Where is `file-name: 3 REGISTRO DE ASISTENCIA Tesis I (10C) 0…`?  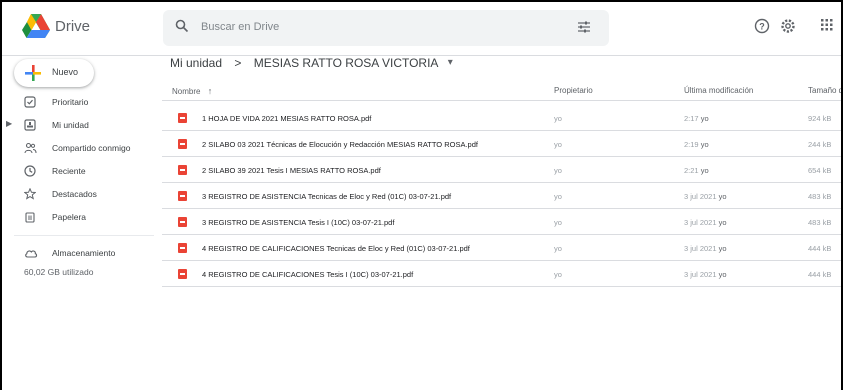 file-name: 3 REGISTRO DE ASISTENCIA Tesis I (10C) 0… is located at coordinates (298, 222).